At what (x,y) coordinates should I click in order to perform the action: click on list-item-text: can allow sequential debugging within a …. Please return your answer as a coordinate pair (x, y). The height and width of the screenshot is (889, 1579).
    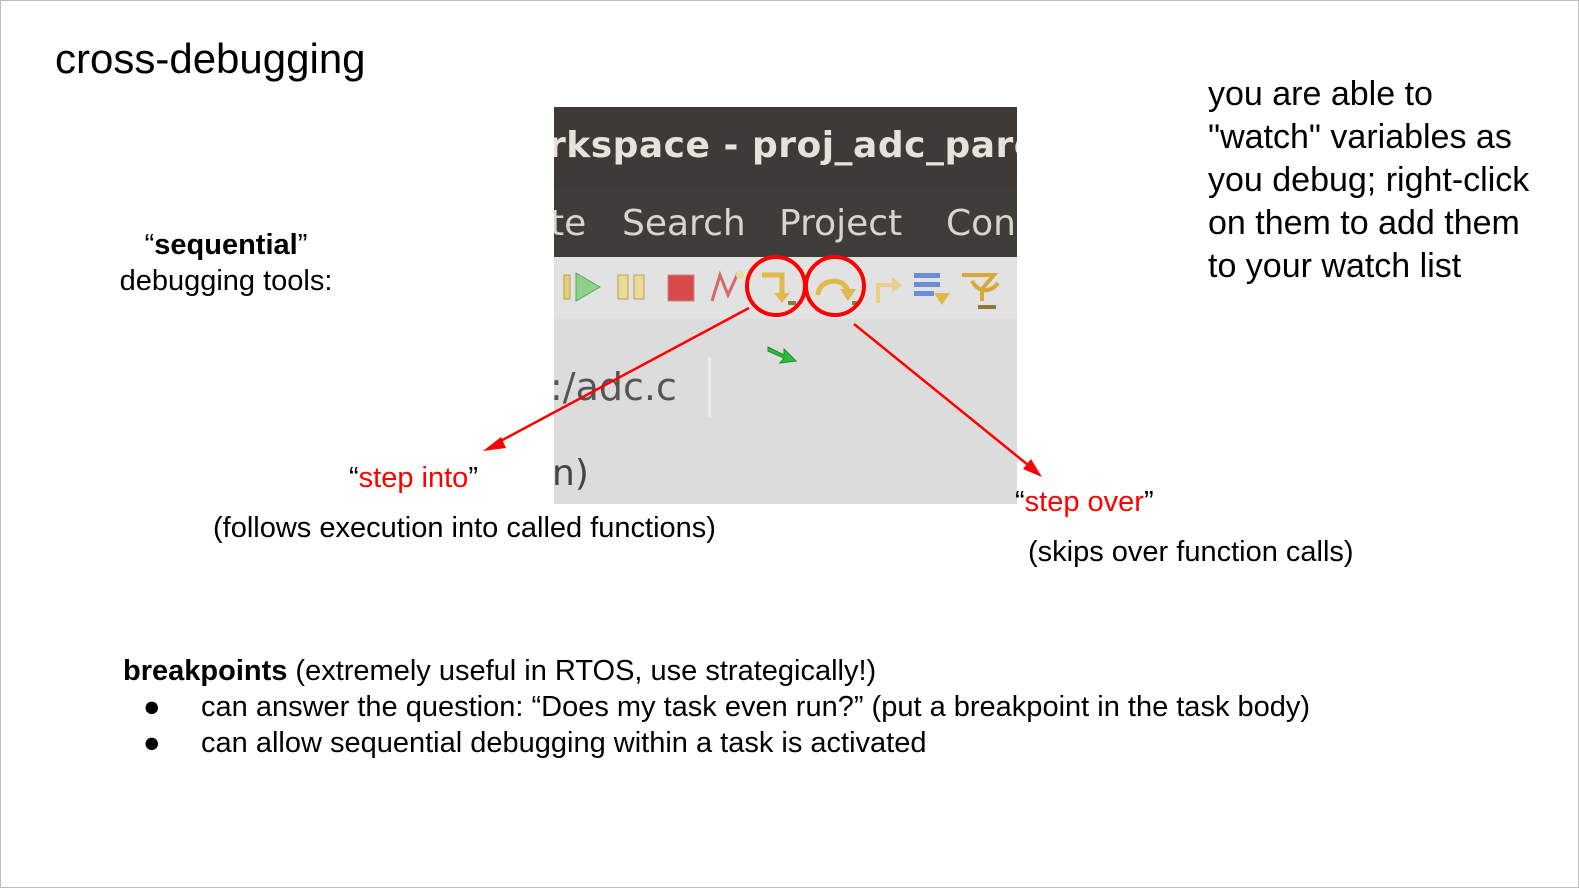
    Looking at the image, I should click on (564, 743).